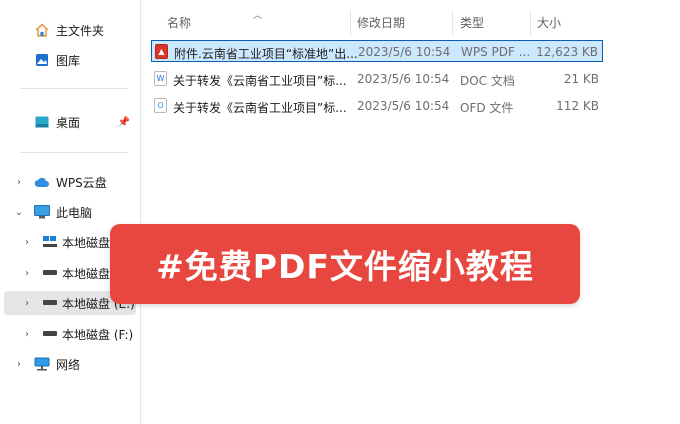 The image size is (680, 424). What do you see at coordinates (549, 22) in the screenshot?
I see `column-header-size: 大小` at bounding box center [549, 22].